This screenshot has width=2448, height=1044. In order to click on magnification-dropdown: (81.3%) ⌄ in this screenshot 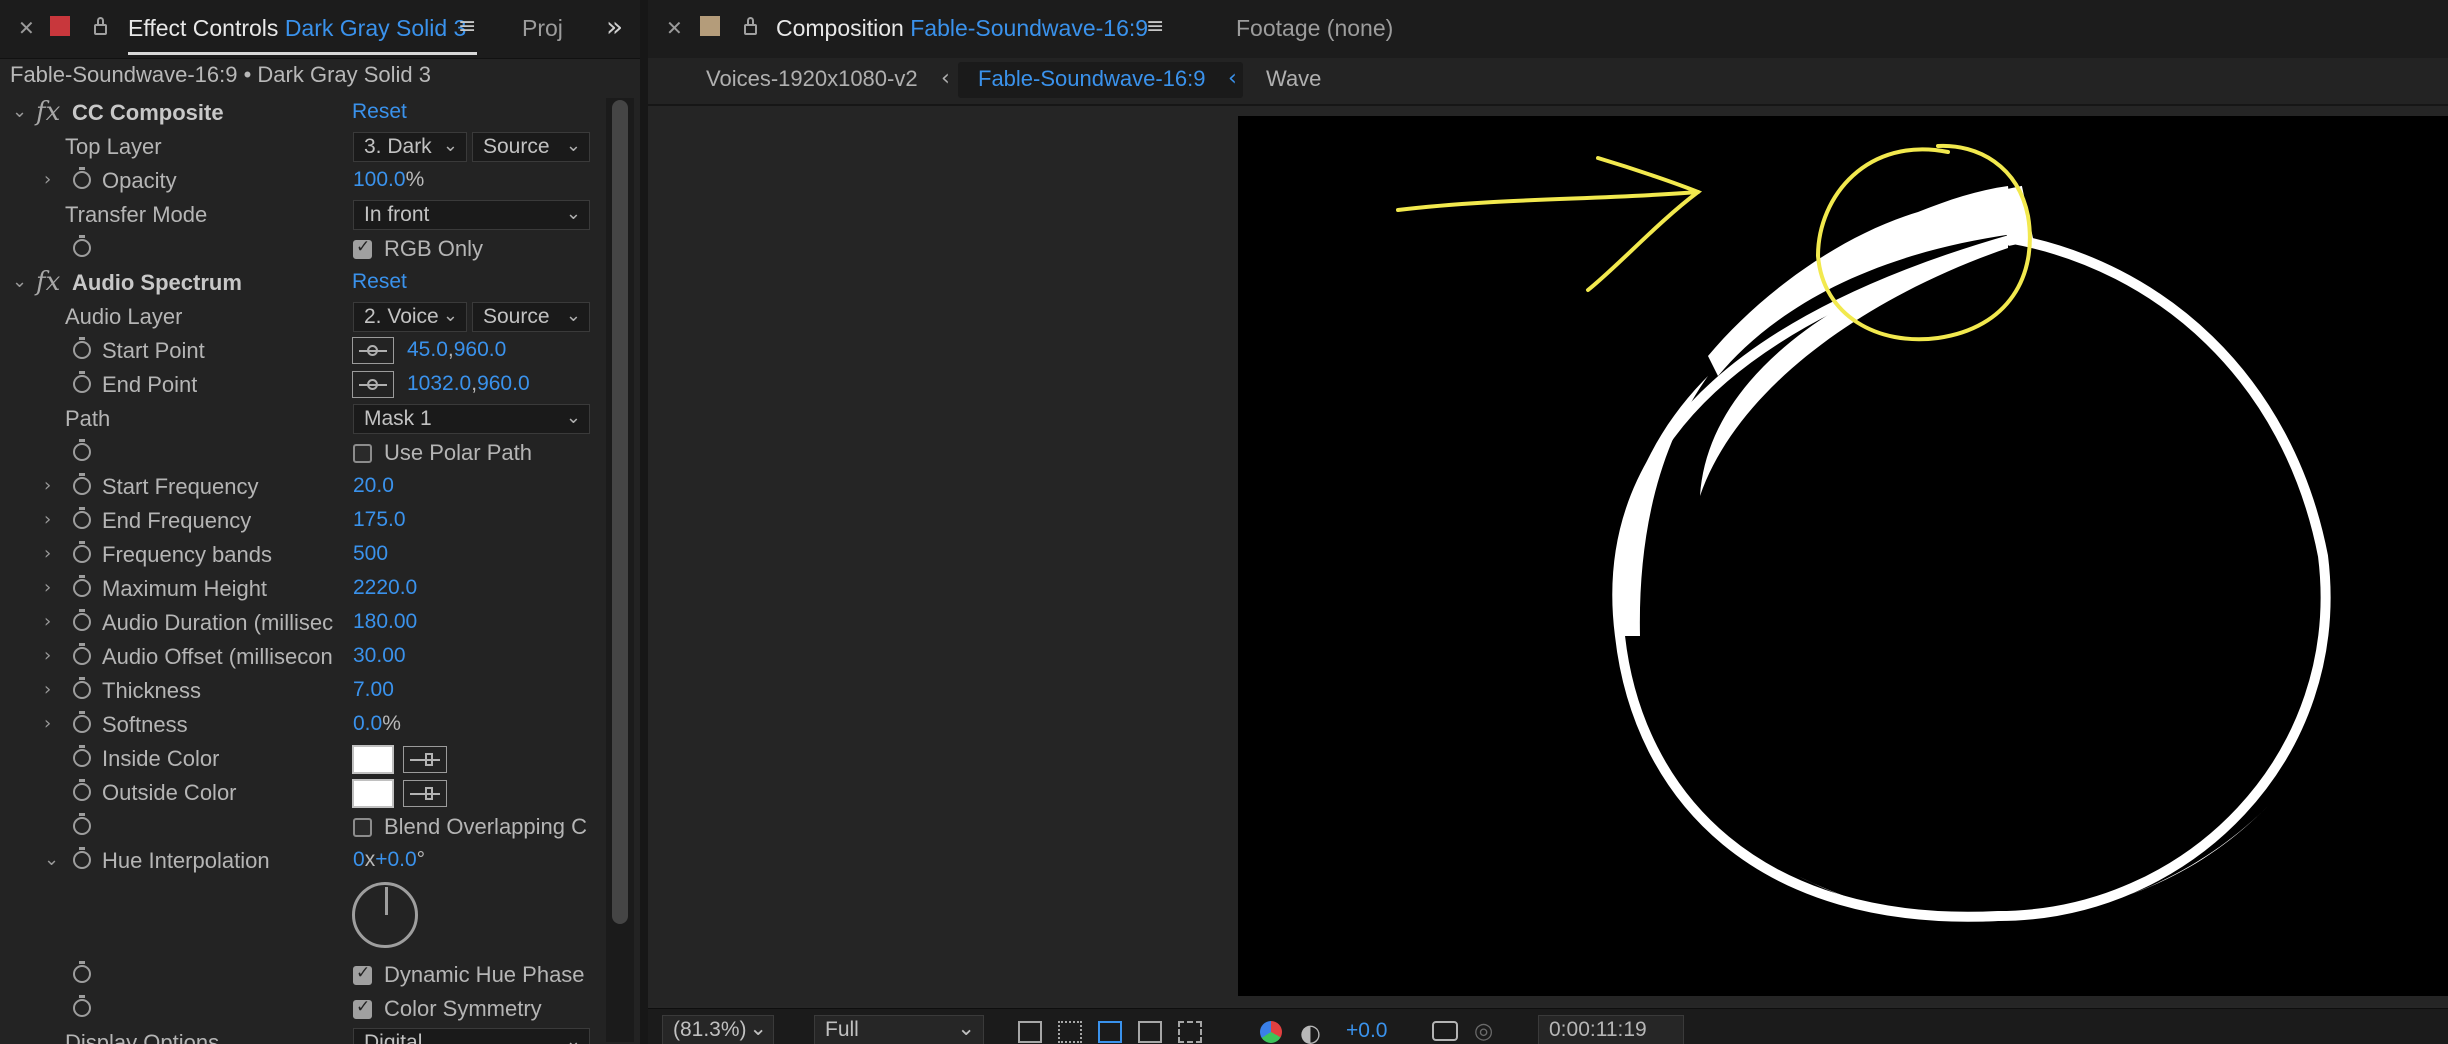, I will do `click(718, 1029)`.